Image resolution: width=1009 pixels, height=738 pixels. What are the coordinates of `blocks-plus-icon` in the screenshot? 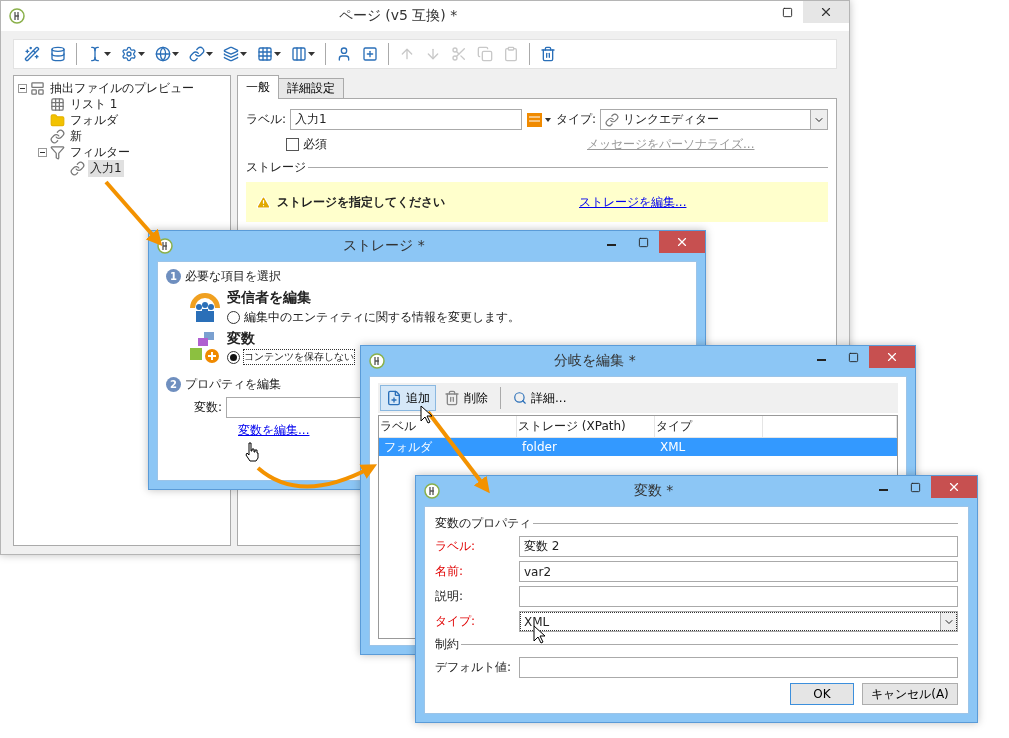 It's located at (205, 347).